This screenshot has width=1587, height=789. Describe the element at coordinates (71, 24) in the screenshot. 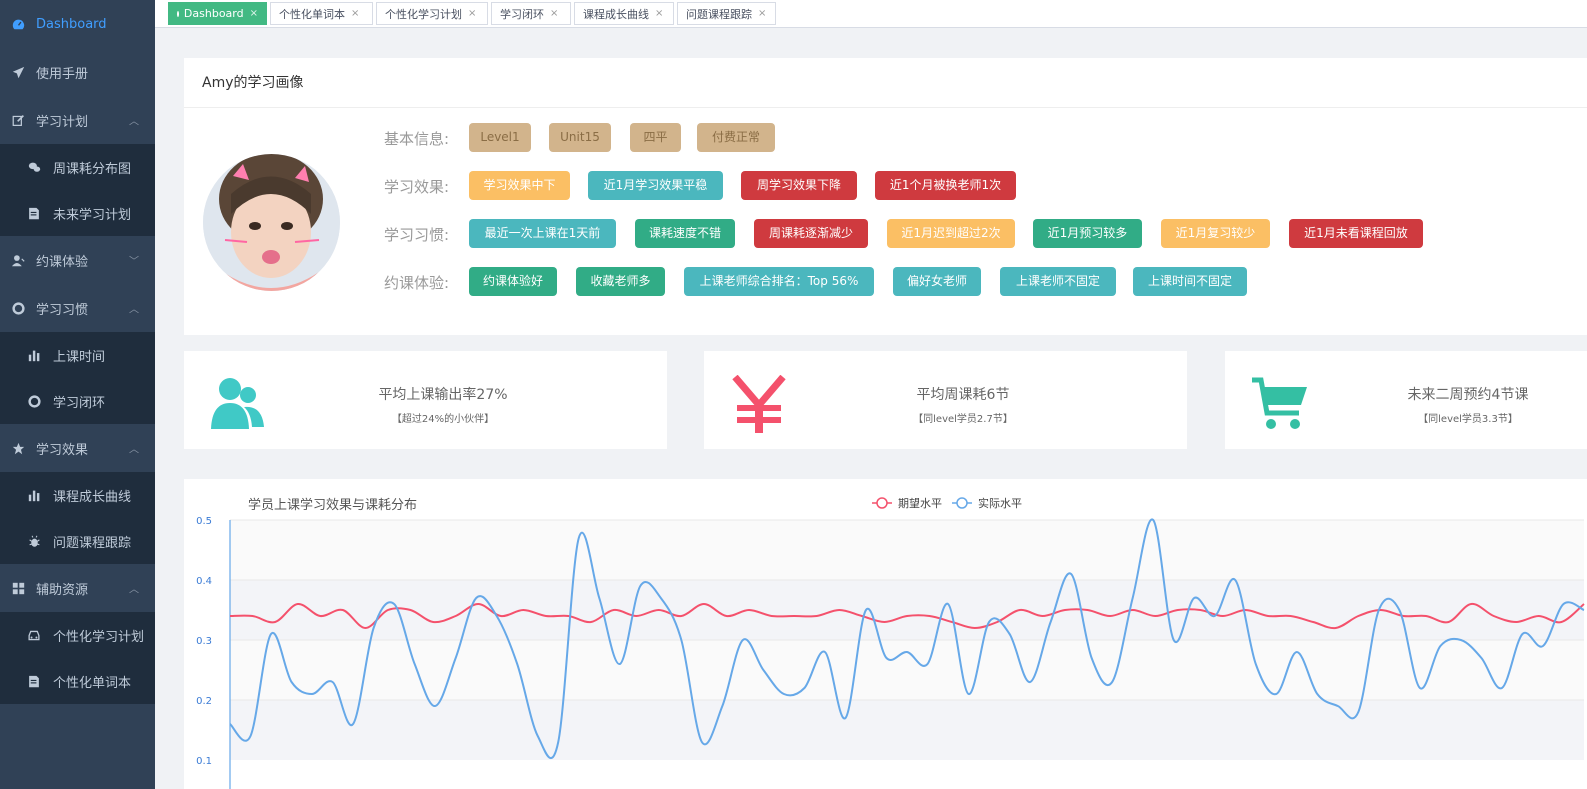

I see `sidebar-item-label: Dashboard` at that location.